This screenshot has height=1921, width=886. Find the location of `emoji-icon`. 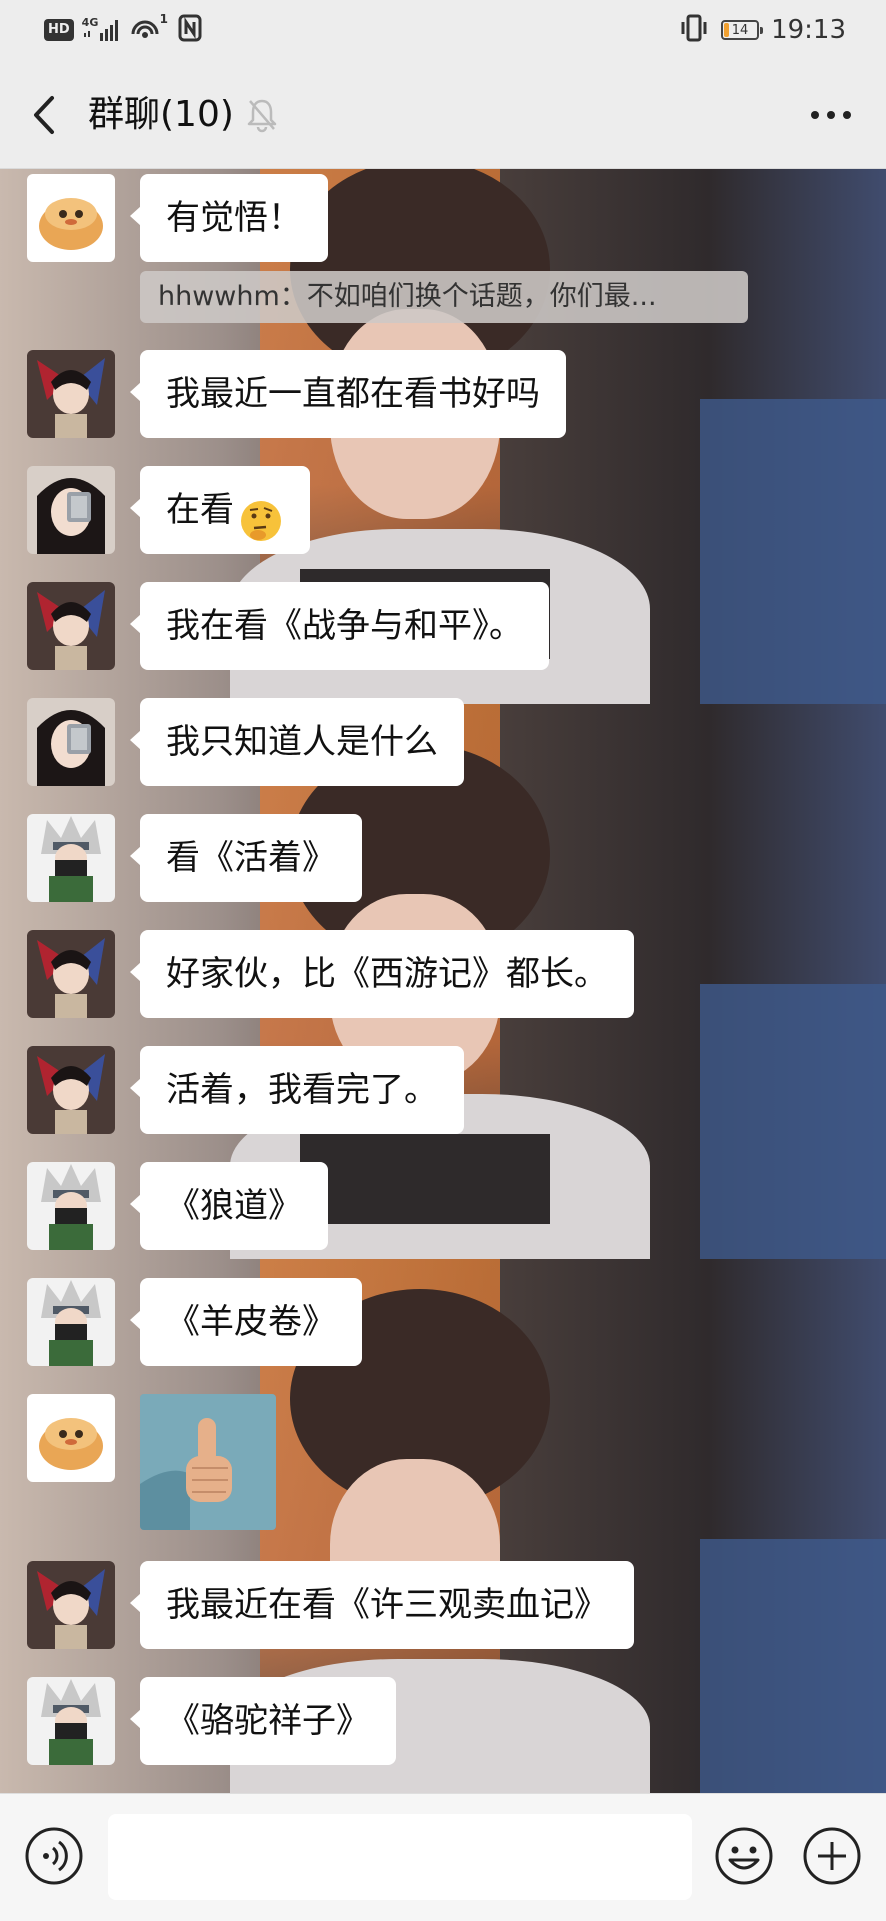

emoji-icon is located at coordinates (744, 1856).